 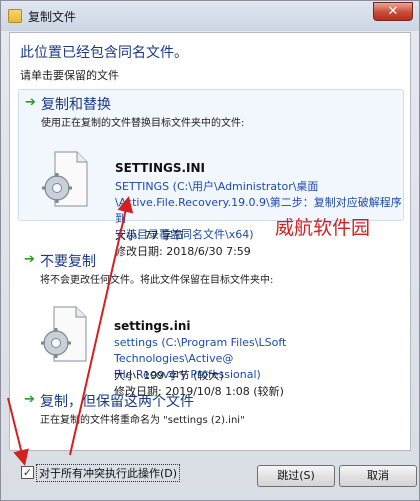 I want to click on file-size: 大小: 77 字节, so click(x=149, y=235).